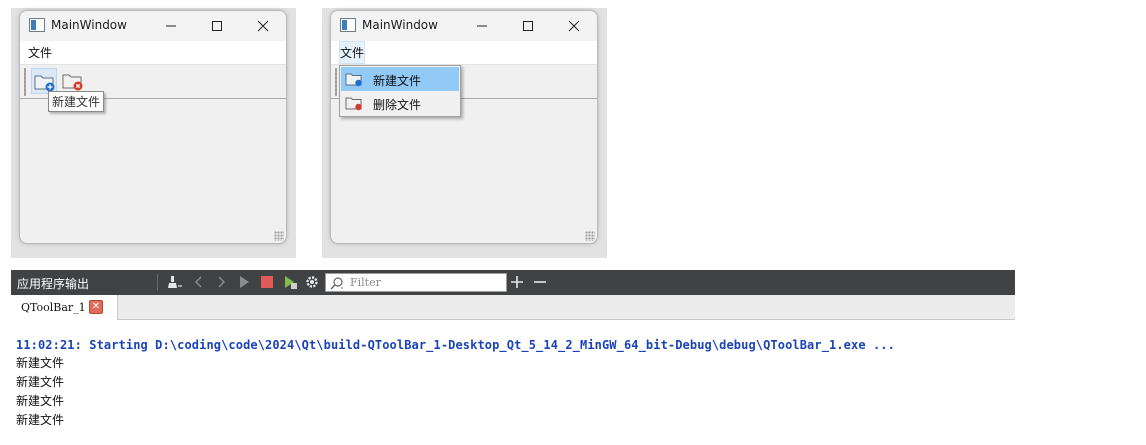 The width and height of the screenshot is (1146, 445). I want to click on tab-qtoolbar: QToolBar_1 ✕, so click(64, 307).